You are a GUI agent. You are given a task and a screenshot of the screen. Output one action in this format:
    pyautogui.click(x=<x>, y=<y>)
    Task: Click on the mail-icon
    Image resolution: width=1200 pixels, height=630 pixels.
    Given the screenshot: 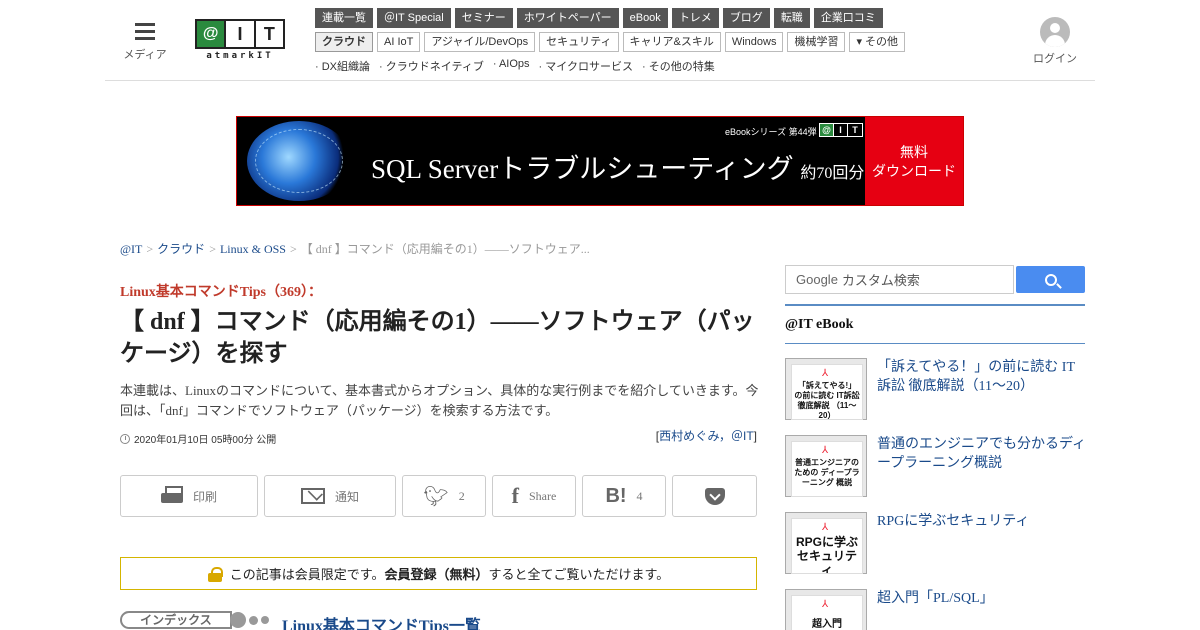 What is the action you would take?
    pyautogui.click(x=312, y=496)
    